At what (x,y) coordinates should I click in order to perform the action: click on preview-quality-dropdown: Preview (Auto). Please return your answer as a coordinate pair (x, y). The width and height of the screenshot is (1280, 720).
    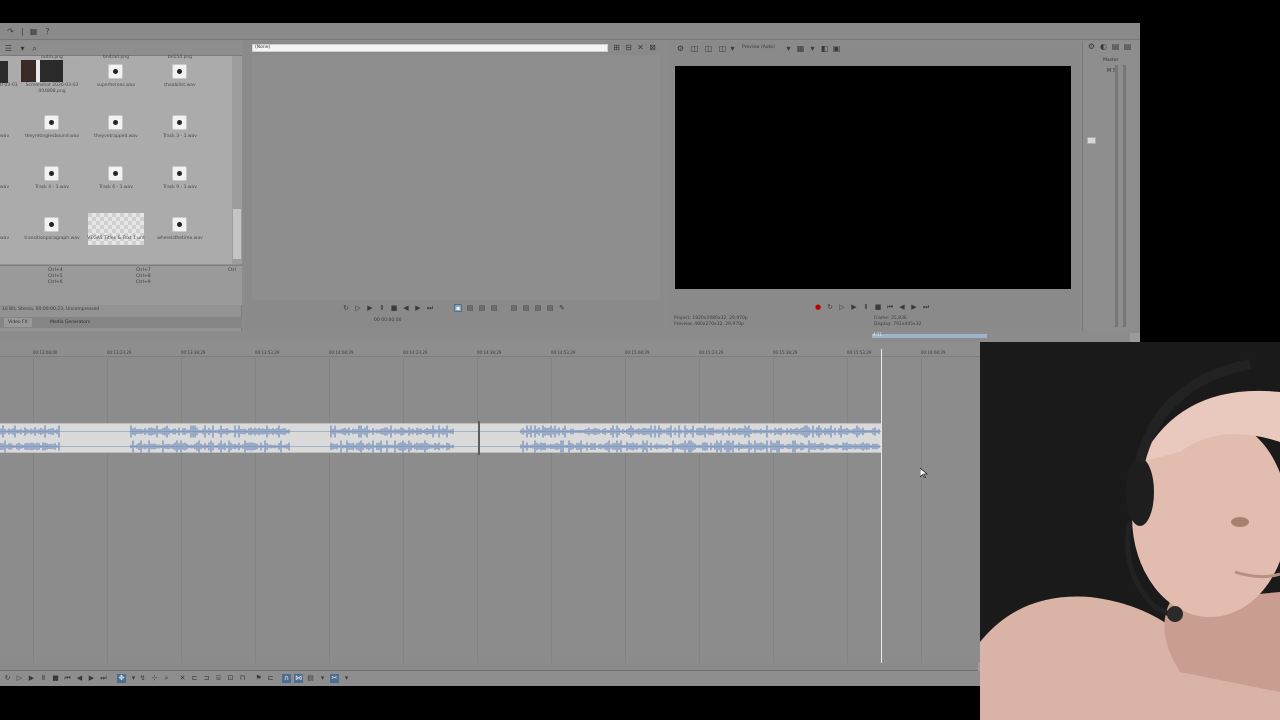
    Looking at the image, I should click on (758, 47).